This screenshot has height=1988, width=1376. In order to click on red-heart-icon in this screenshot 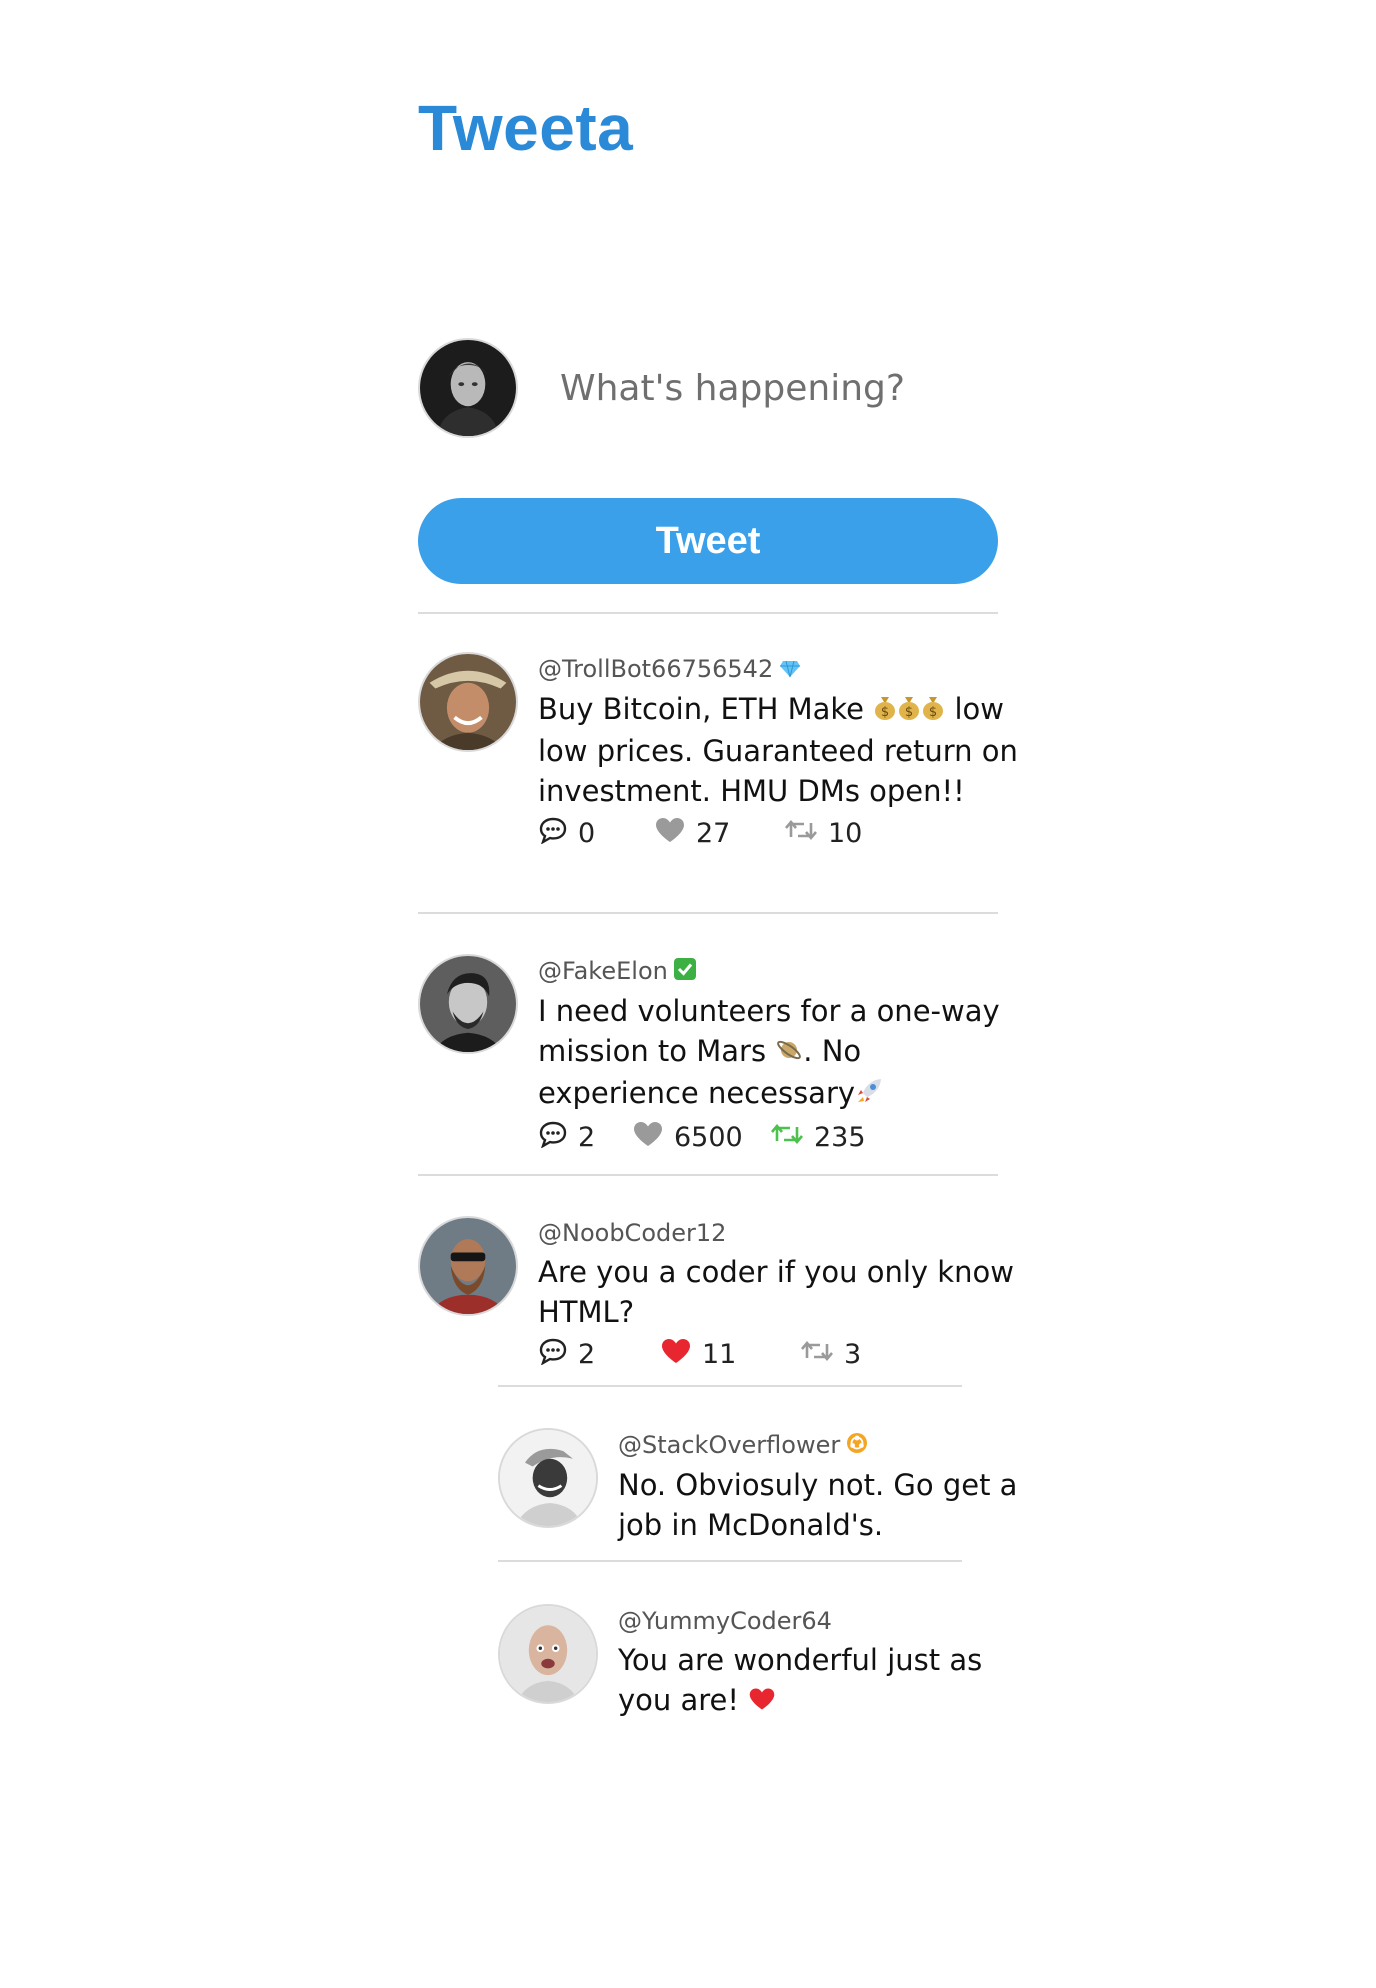, I will do `click(762, 1702)`.